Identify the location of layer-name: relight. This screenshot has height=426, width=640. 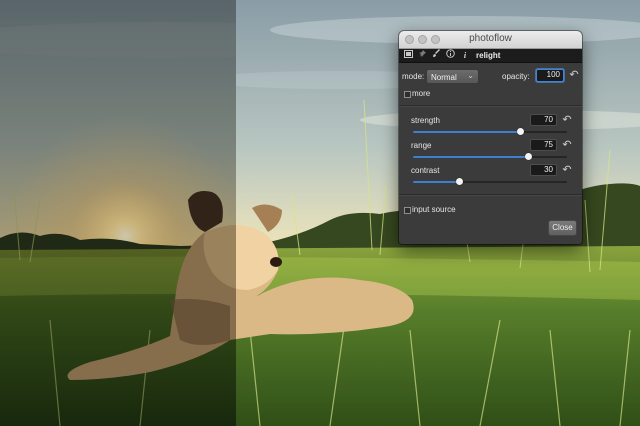
(488, 55).